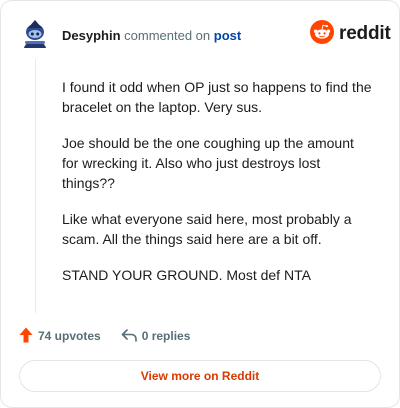 The image size is (400, 408). Describe the element at coordinates (365, 33) in the screenshot. I see `reddit-wordmark: reddit` at that location.